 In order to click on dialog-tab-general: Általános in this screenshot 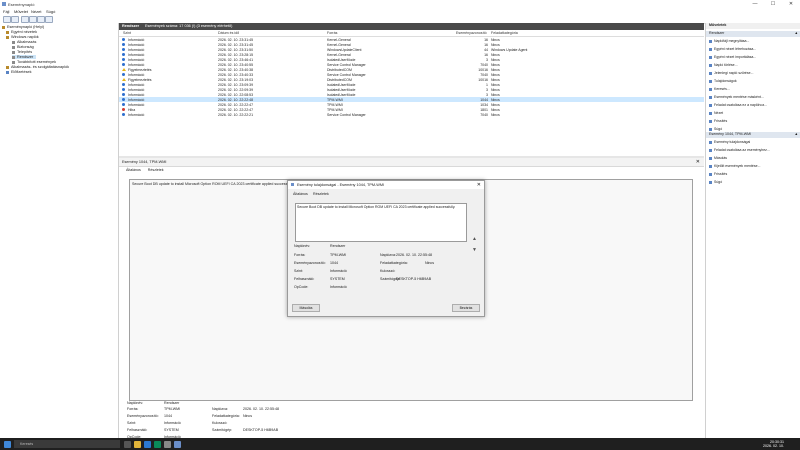, I will do `click(300, 194)`.